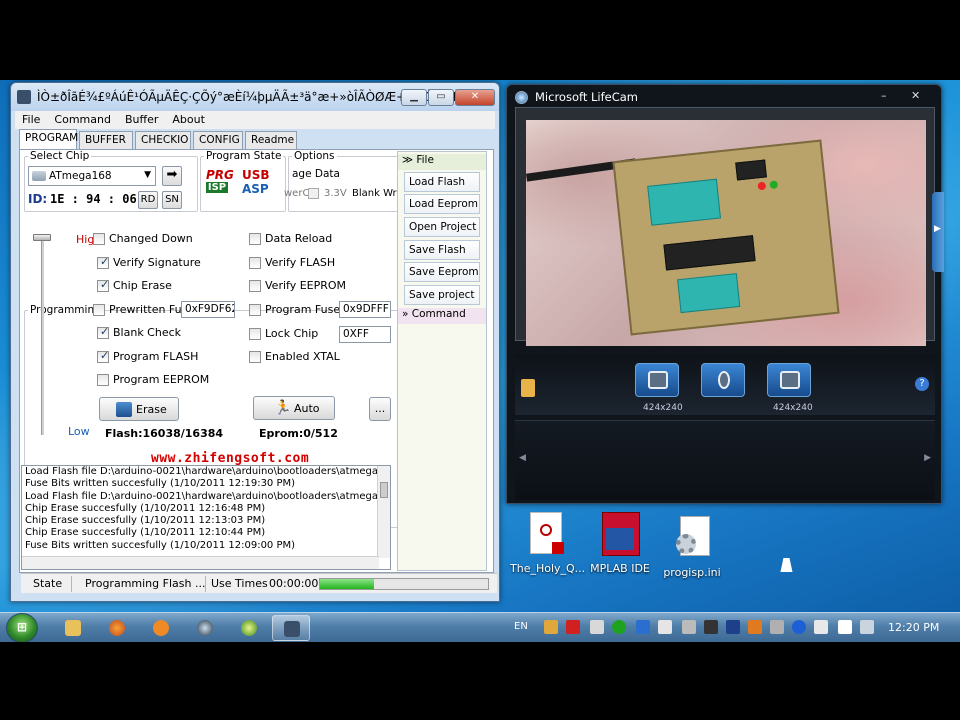 The height and width of the screenshot is (720, 960). I want to click on save-eeprom-button: Save Eeprom, so click(442, 272).